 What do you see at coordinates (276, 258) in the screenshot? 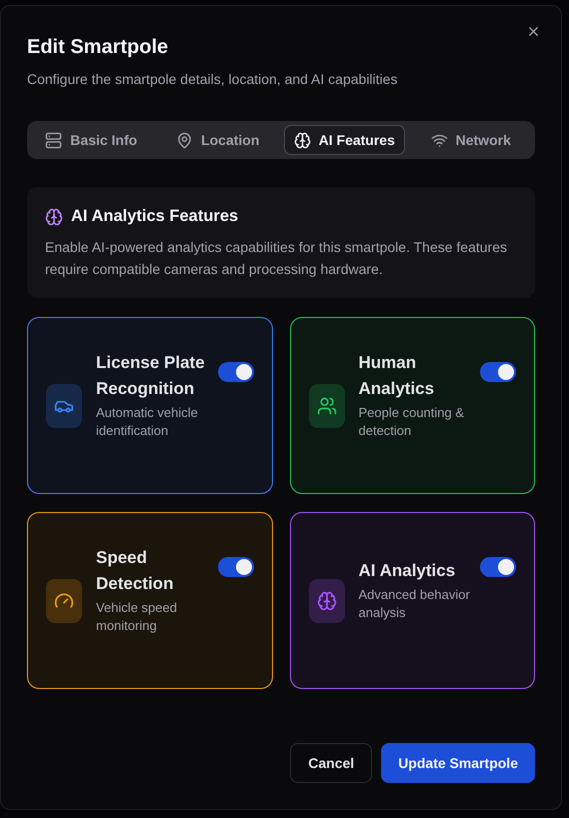
I see `info-text: Enable AI-powered analytics capabilities for this smartpole. These features require compatible cameras and processing hardware.` at bounding box center [276, 258].